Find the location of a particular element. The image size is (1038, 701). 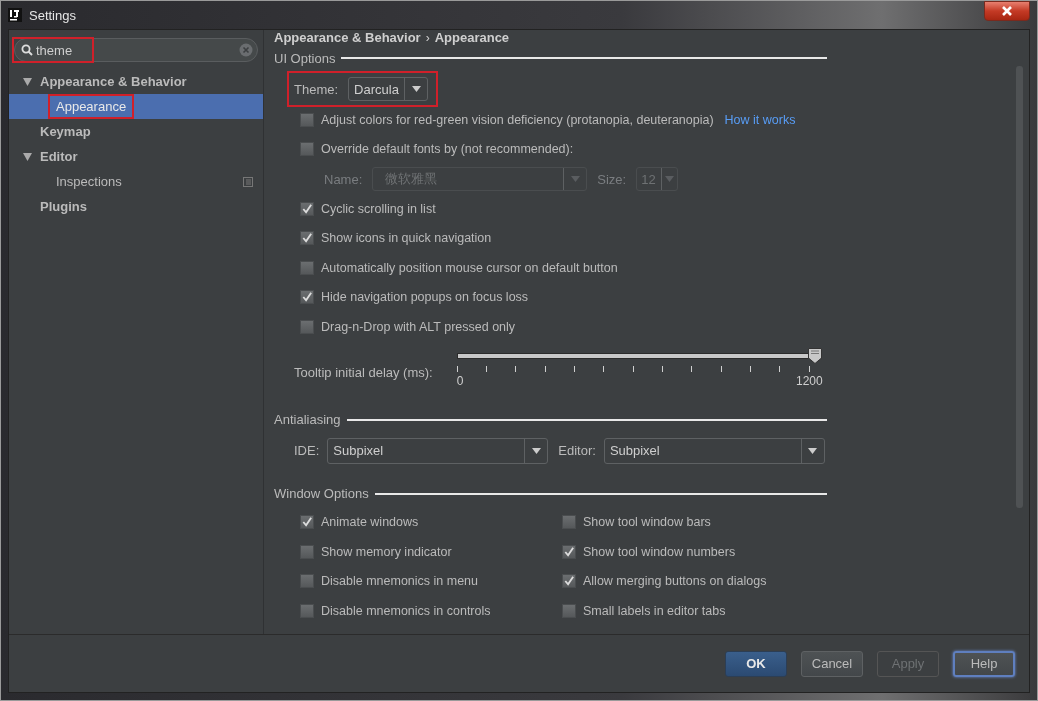

section-title: Antialiasing is located at coordinates (307, 419).